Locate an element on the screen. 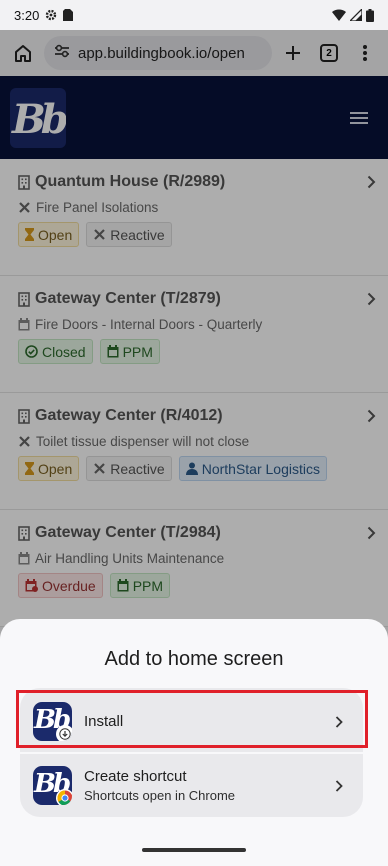  install-highlight-box is located at coordinates (192, 719).